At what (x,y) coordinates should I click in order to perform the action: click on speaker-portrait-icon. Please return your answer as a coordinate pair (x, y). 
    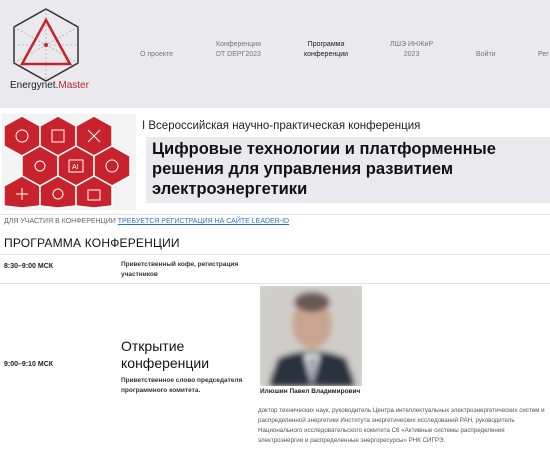
    Looking at the image, I should click on (311, 336).